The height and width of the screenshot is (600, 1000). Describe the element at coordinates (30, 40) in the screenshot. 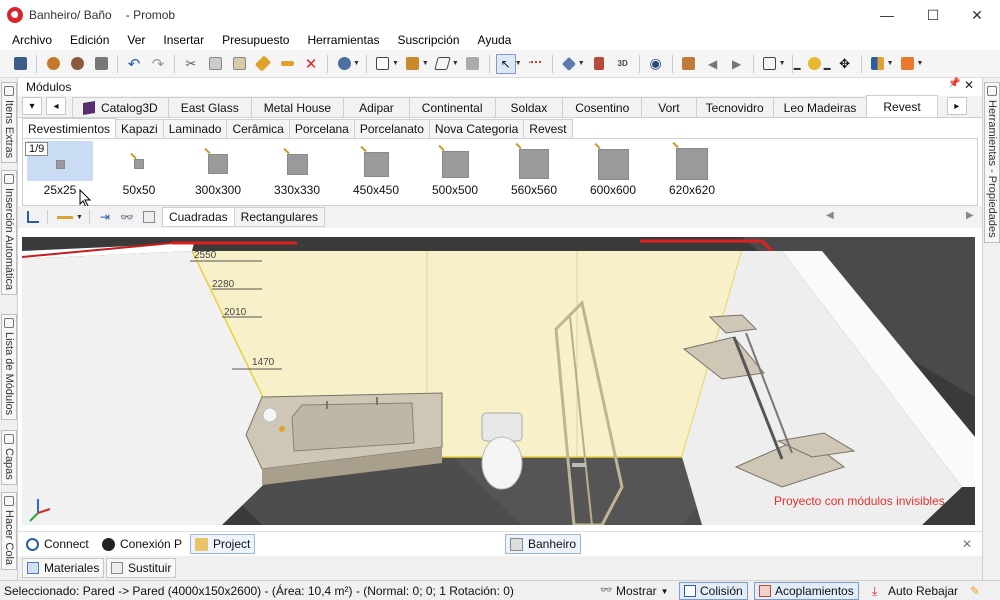

I see `menu-archivo: Archivo` at that location.